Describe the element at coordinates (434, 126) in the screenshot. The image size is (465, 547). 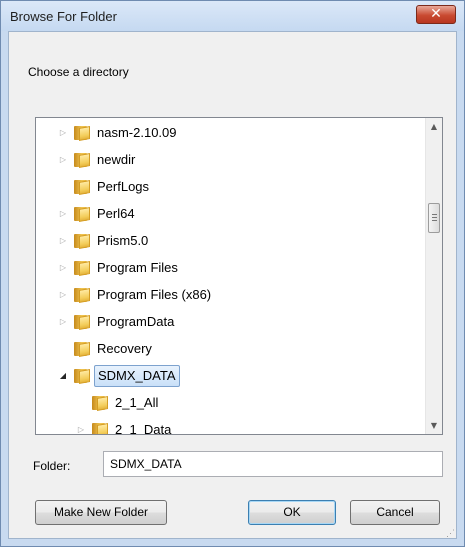
I see `scroll-up-arrow-icon: ▲` at that location.